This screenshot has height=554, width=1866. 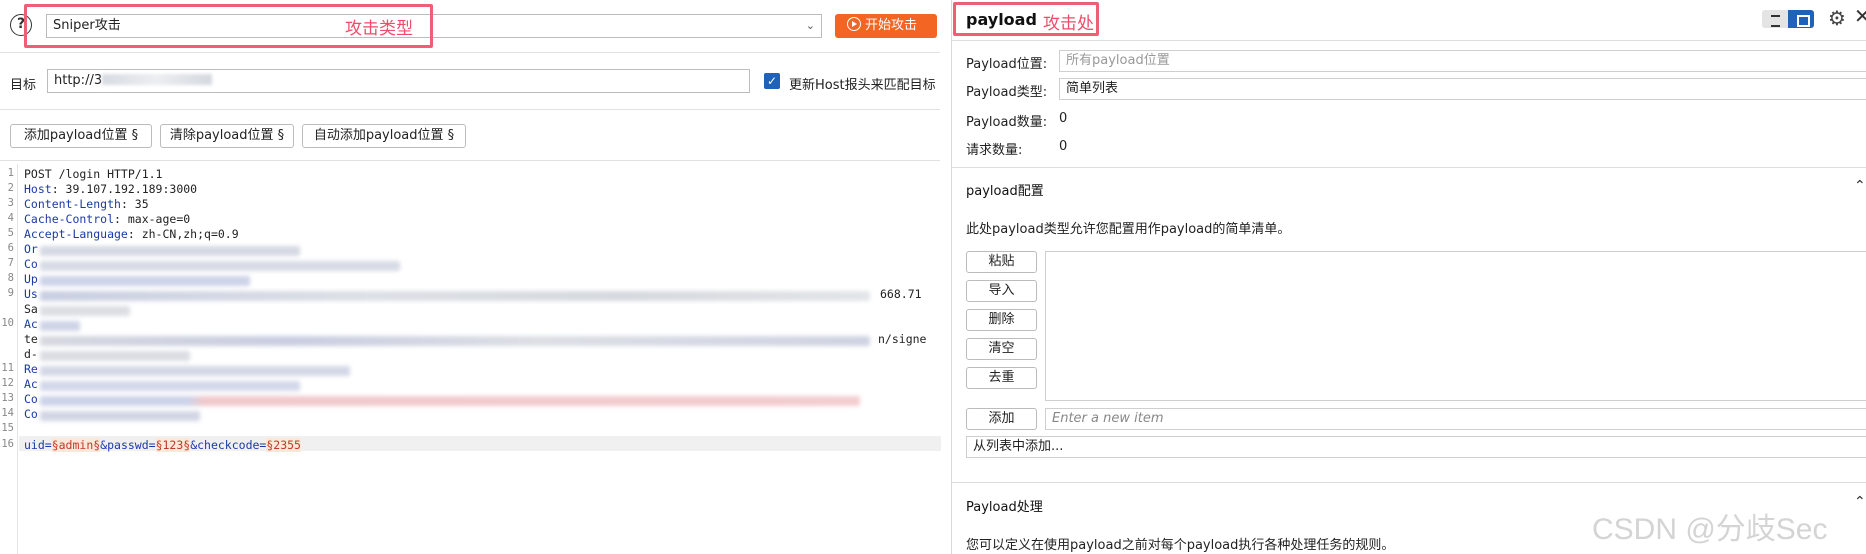 I want to click on line-number: 2, so click(x=10, y=188).